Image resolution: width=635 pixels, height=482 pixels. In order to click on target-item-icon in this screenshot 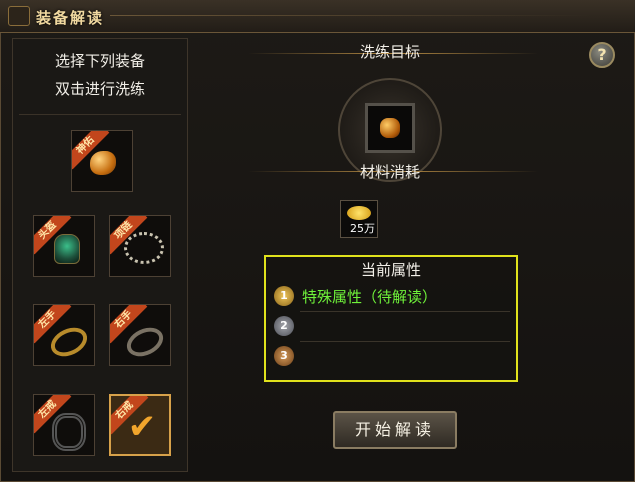, I will do `click(390, 128)`.